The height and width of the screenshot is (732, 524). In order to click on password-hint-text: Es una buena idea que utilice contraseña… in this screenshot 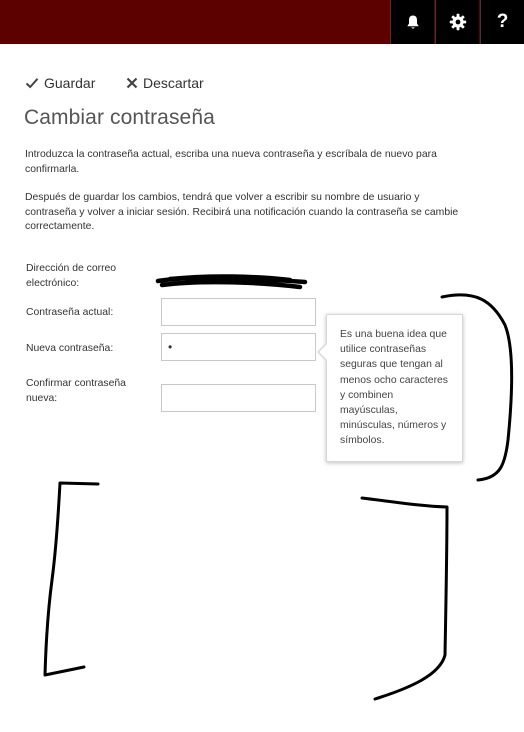, I will do `click(394, 388)`.